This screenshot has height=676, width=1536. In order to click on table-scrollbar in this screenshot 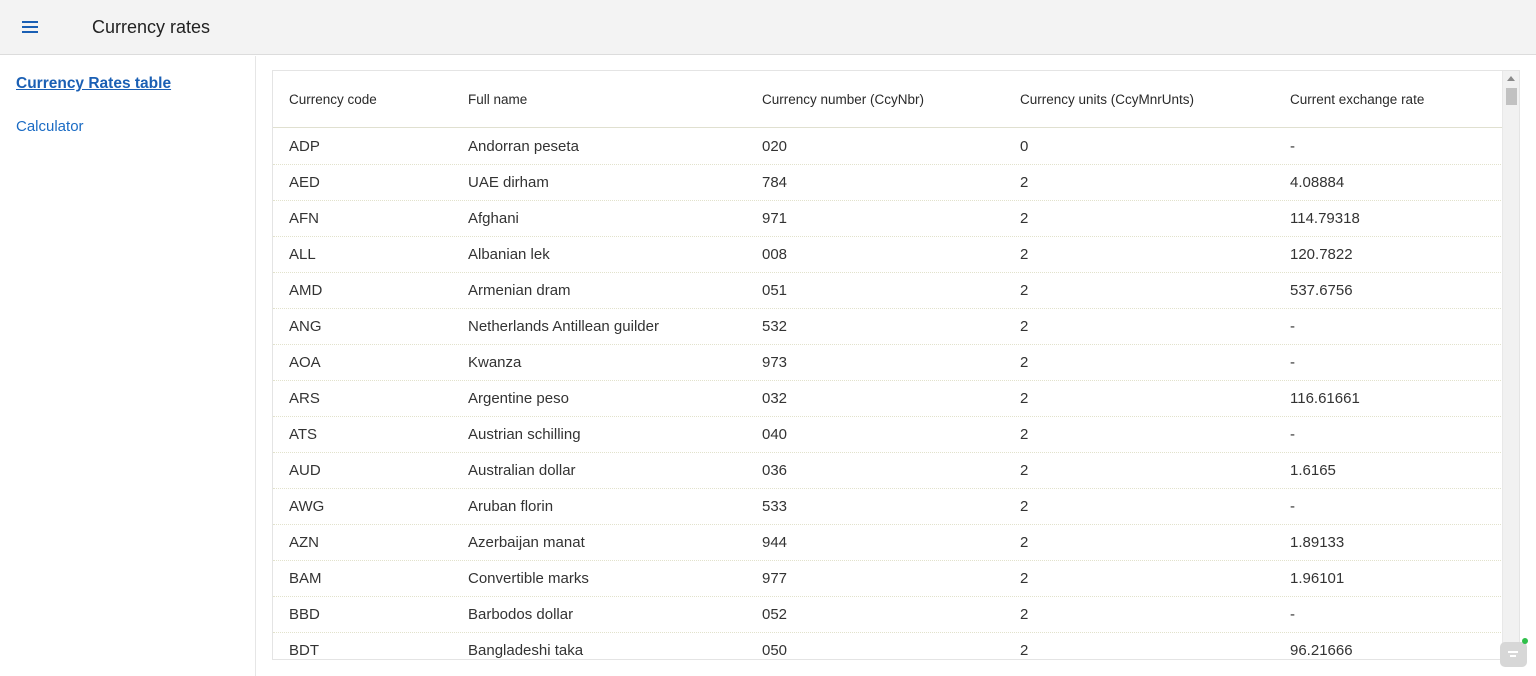, I will do `click(1510, 365)`.